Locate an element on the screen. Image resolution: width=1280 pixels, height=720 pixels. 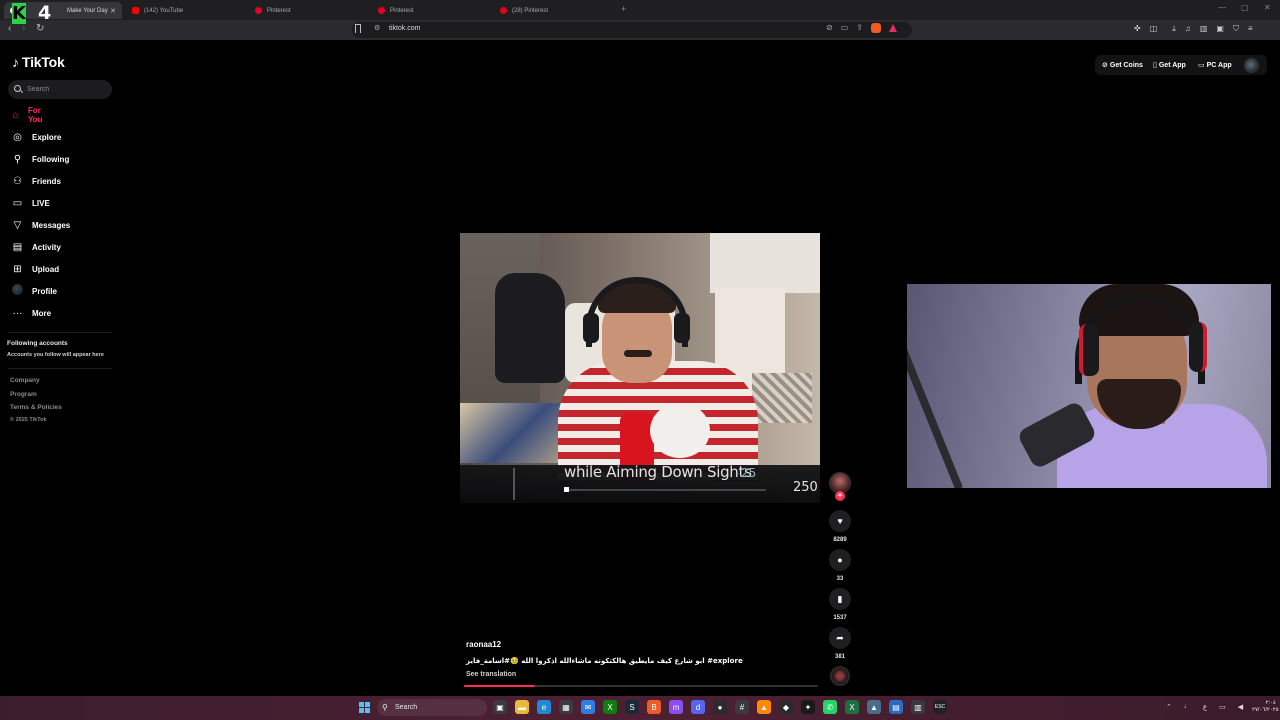
music-disc-icon is located at coordinates (840, 676).